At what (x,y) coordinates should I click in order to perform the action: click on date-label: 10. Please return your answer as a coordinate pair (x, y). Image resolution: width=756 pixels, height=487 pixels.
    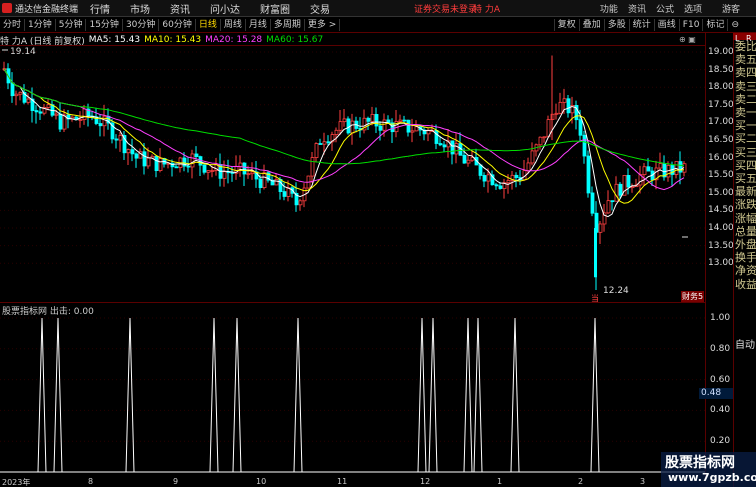
    Looking at the image, I should click on (261, 481).